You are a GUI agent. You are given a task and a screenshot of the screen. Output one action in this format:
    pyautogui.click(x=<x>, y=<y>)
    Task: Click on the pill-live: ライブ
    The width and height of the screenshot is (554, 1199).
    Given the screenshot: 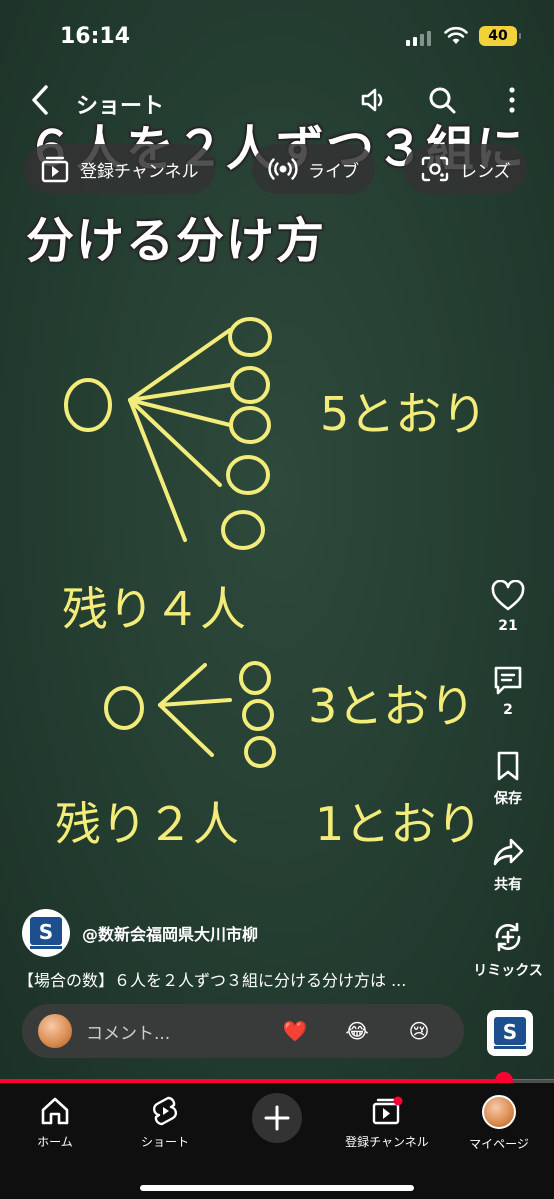 What is the action you would take?
    pyautogui.click(x=313, y=169)
    